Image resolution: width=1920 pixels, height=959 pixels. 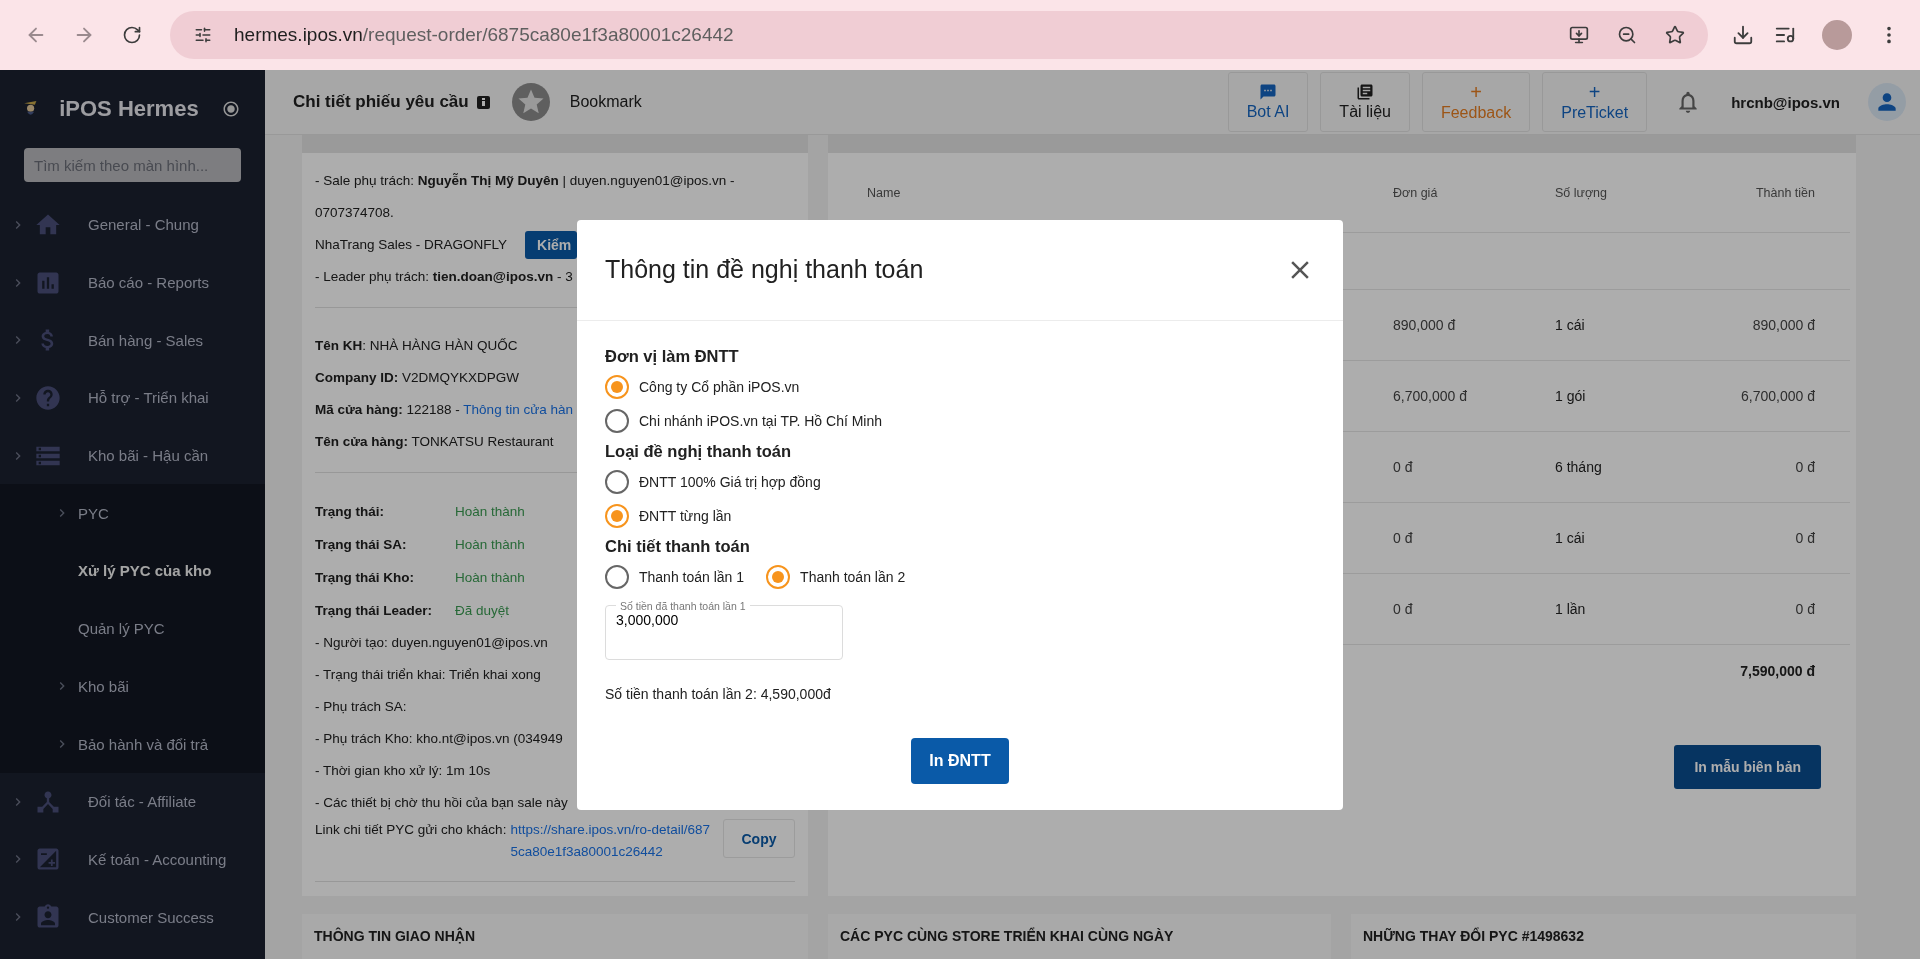 I want to click on team-text: NhaTrang Sales - DRAGONFLY, so click(x=411, y=245).